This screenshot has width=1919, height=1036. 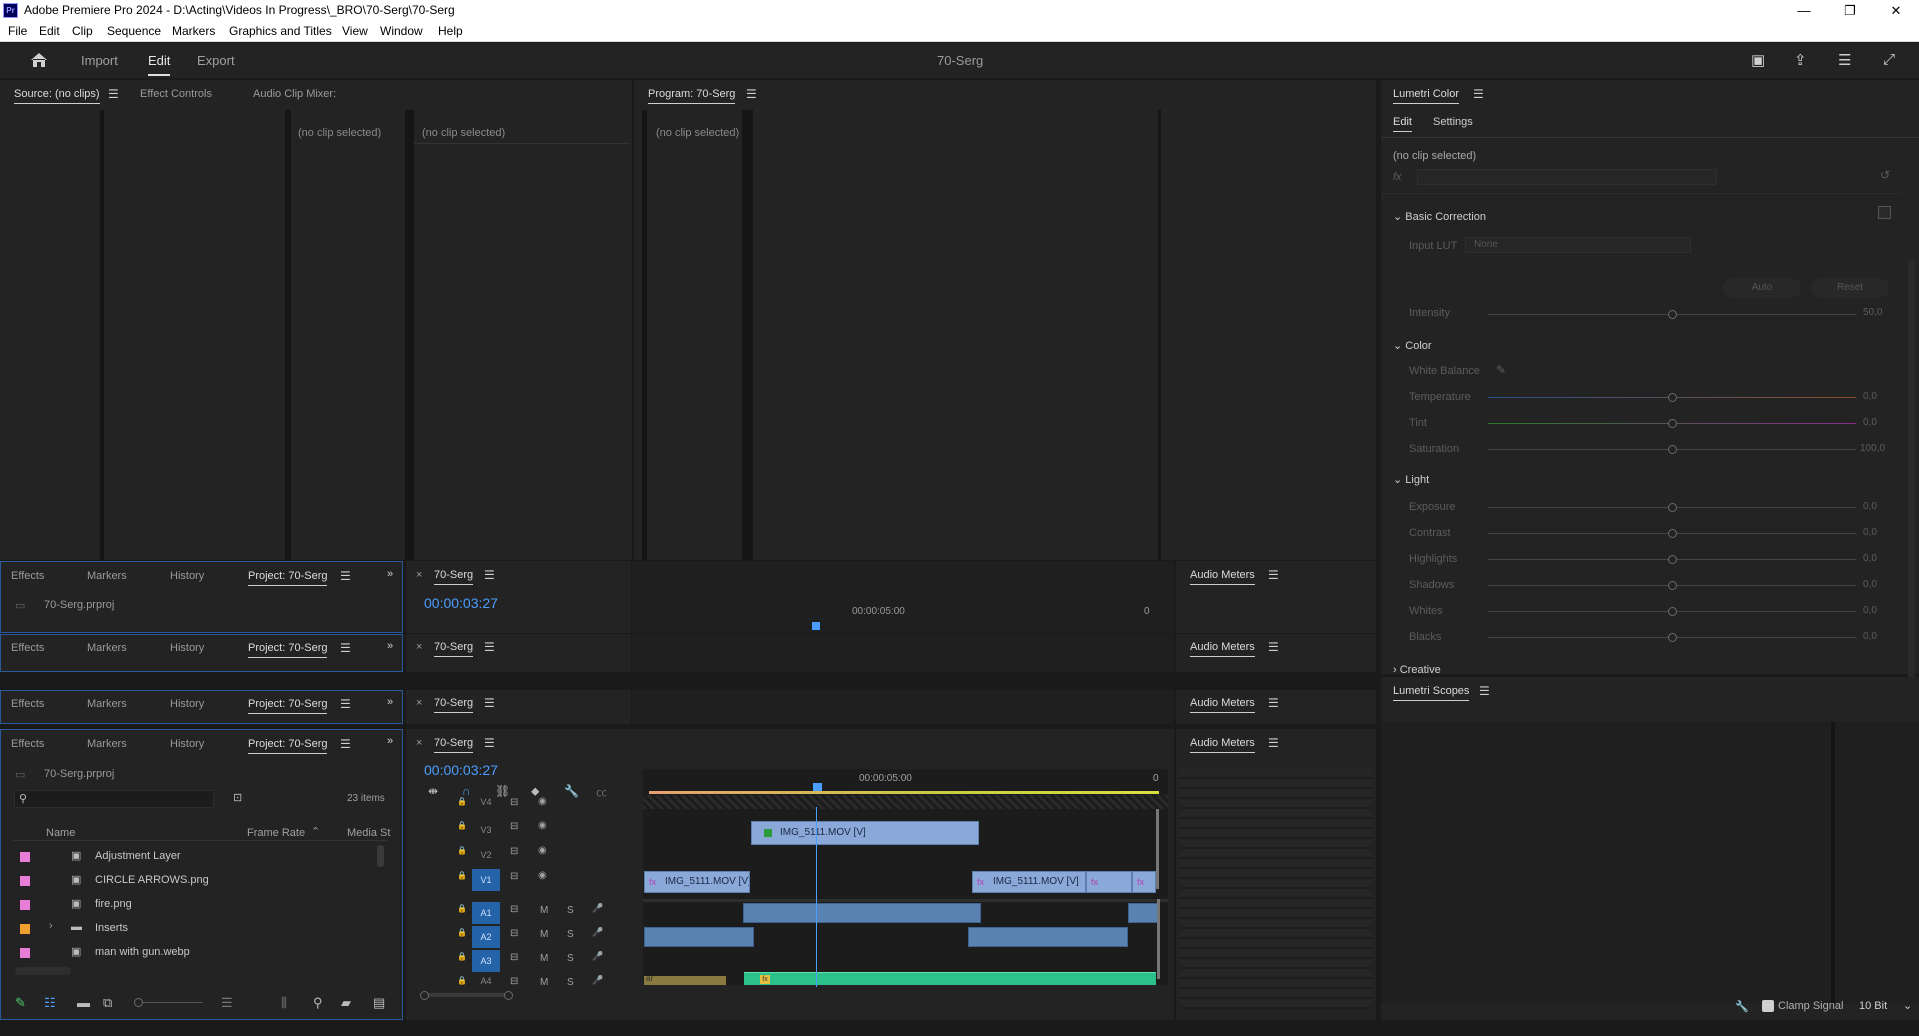 I want to click on project-item: ▣ CIRCLE ARROWS.png, so click(x=163, y=881).